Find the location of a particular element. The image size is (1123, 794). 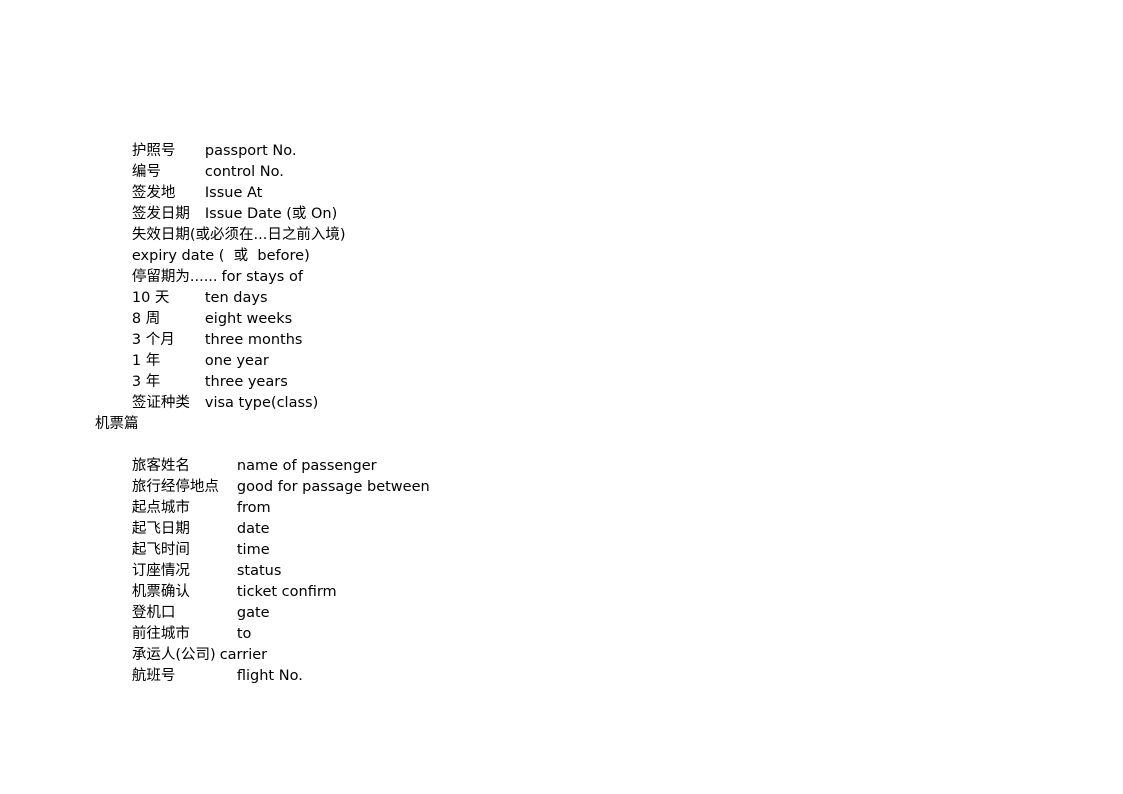

term-english: from is located at coordinates (253, 508).